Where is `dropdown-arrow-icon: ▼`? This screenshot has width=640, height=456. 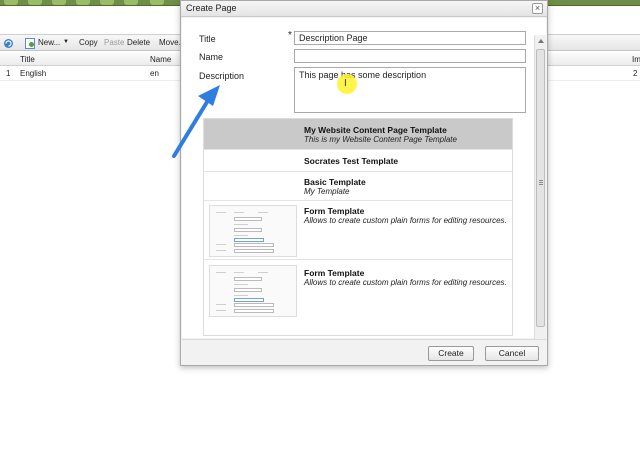 dropdown-arrow-icon: ▼ is located at coordinates (66, 42).